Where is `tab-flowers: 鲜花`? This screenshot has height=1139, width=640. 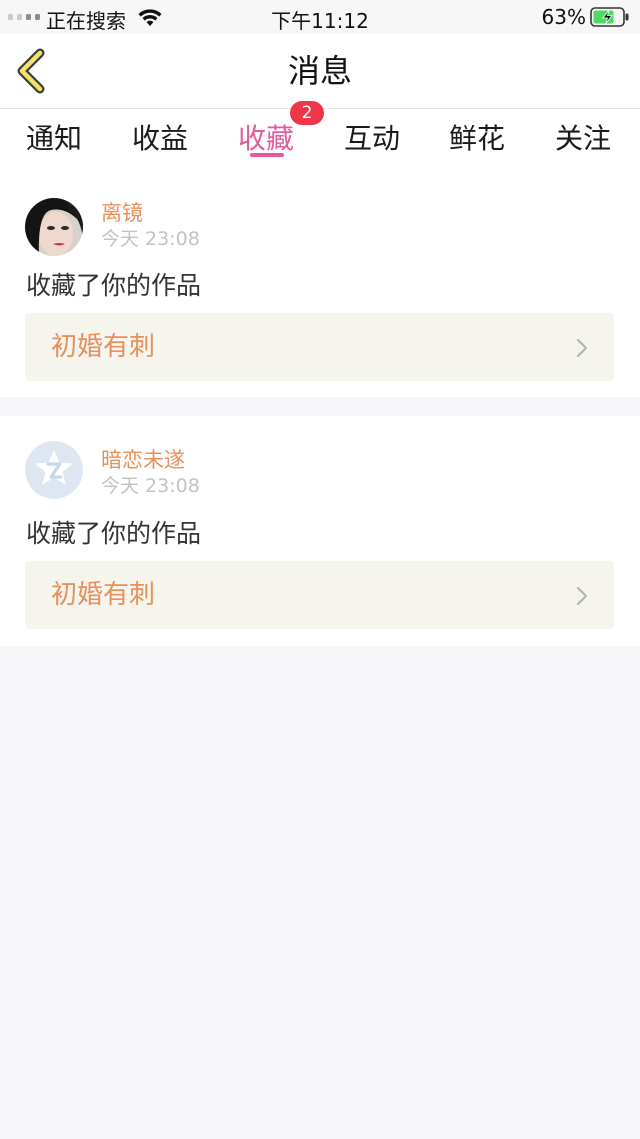
tab-flowers: 鲜花 is located at coordinates (477, 139).